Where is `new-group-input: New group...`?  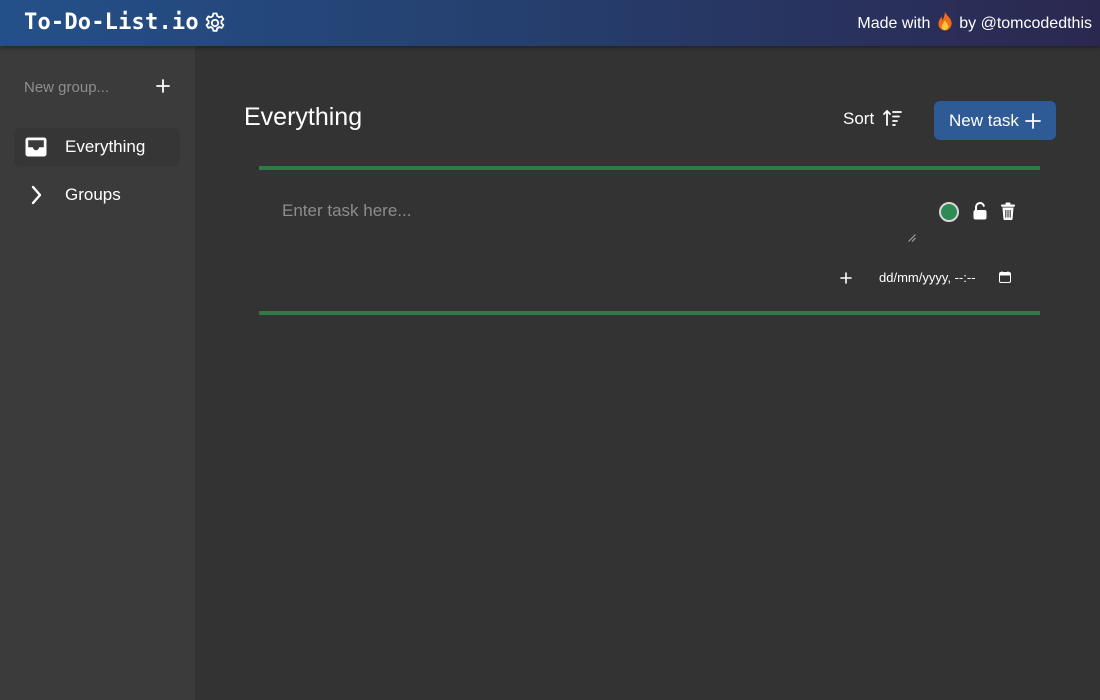
new-group-input: New group... is located at coordinates (66, 87).